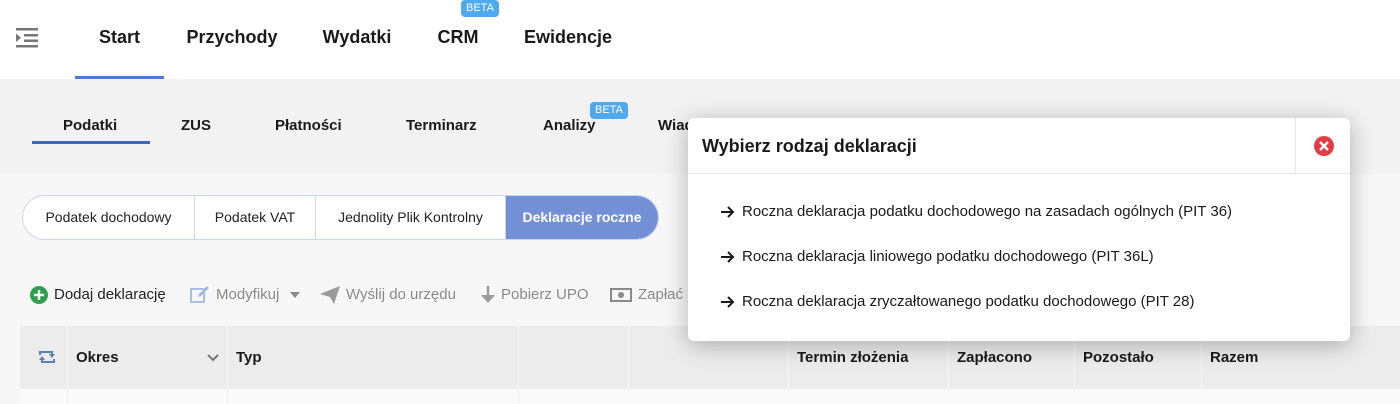  What do you see at coordinates (441, 125) in the screenshot?
I see `subnav-terminarz: Terminarz` at bounding box center [441, 125].